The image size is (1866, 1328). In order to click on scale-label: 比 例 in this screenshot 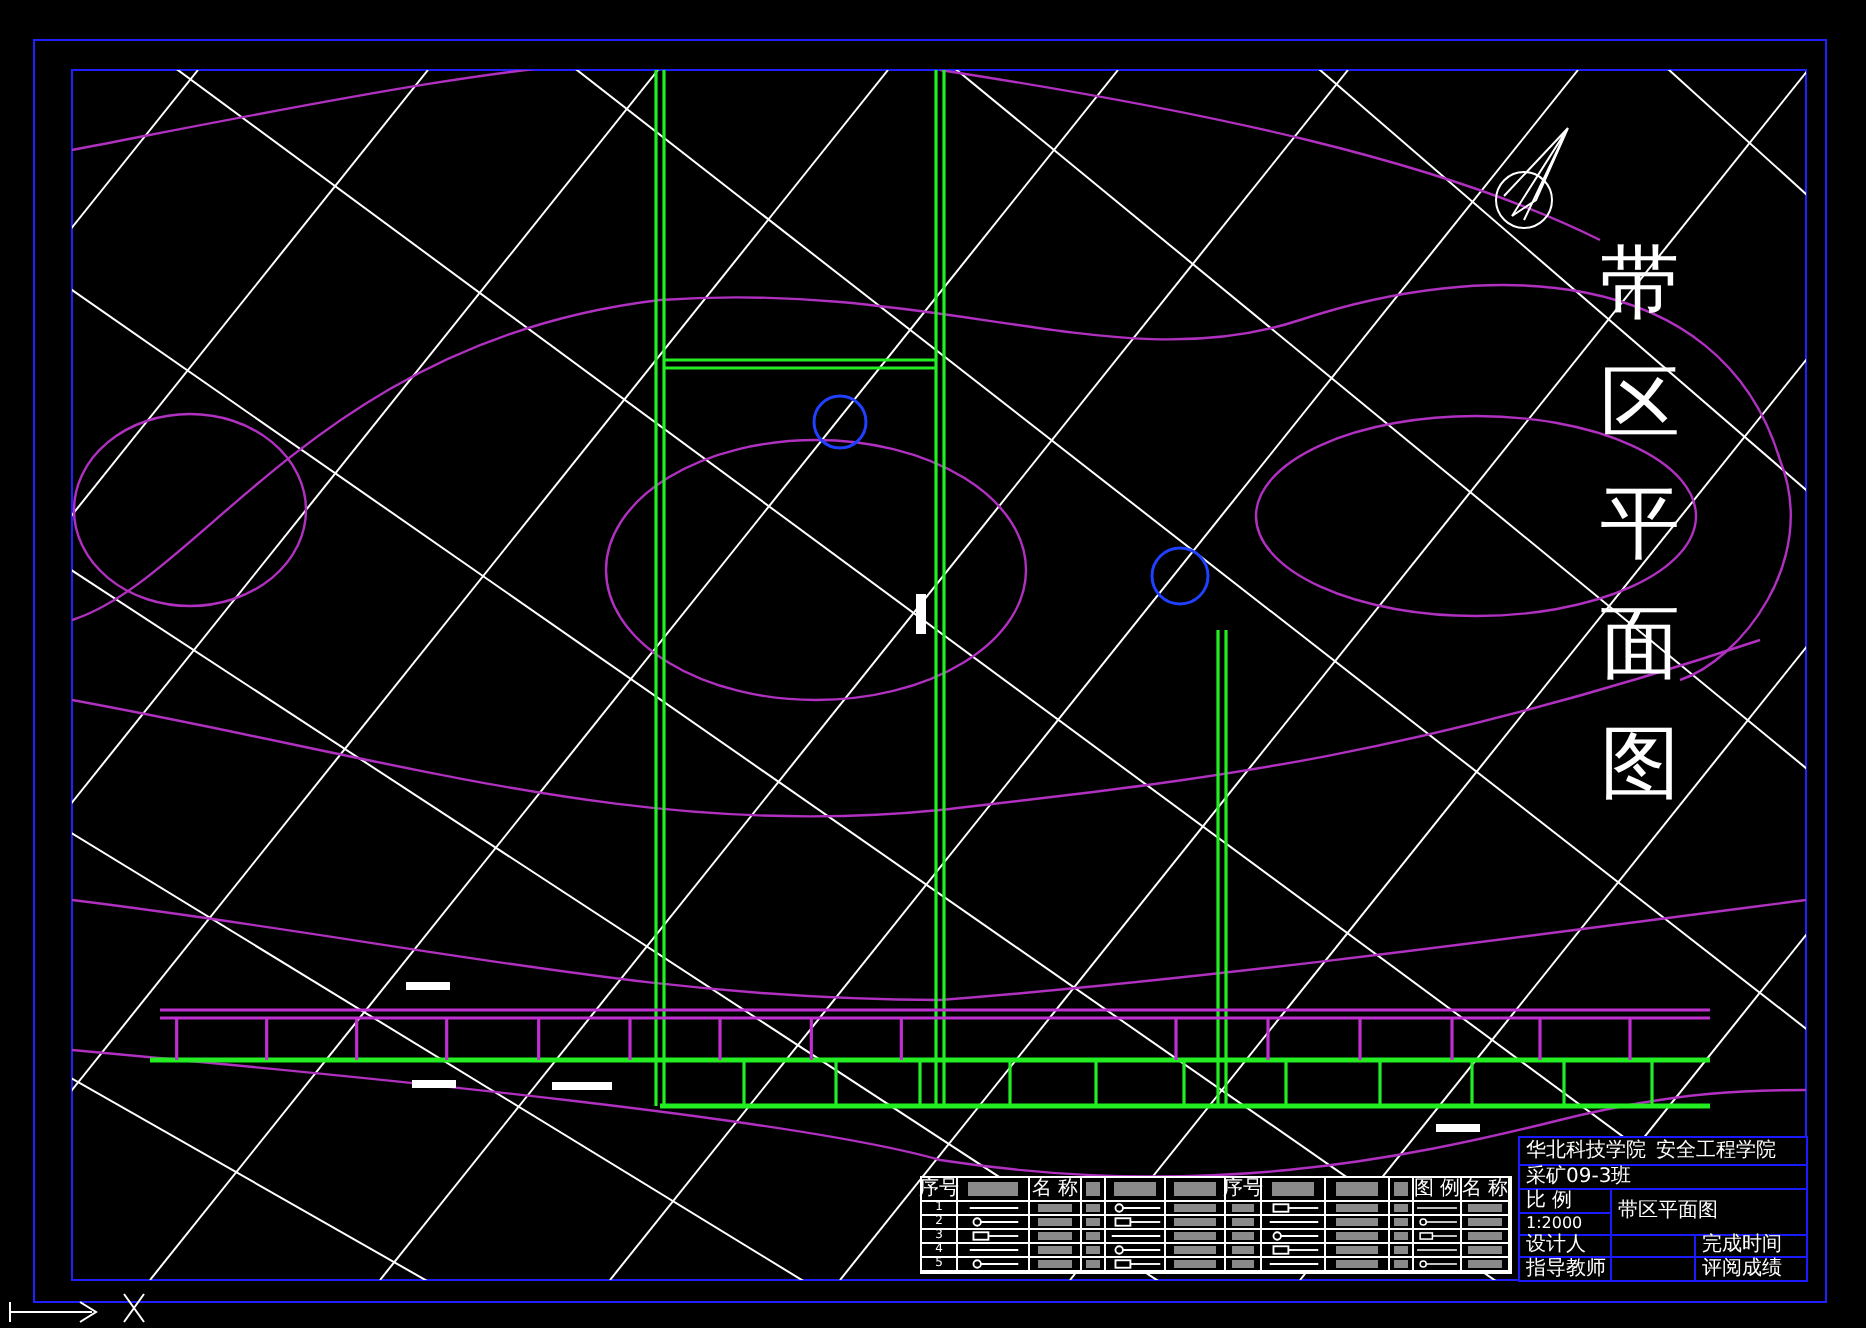, I will do `click(1549, 1201)`.